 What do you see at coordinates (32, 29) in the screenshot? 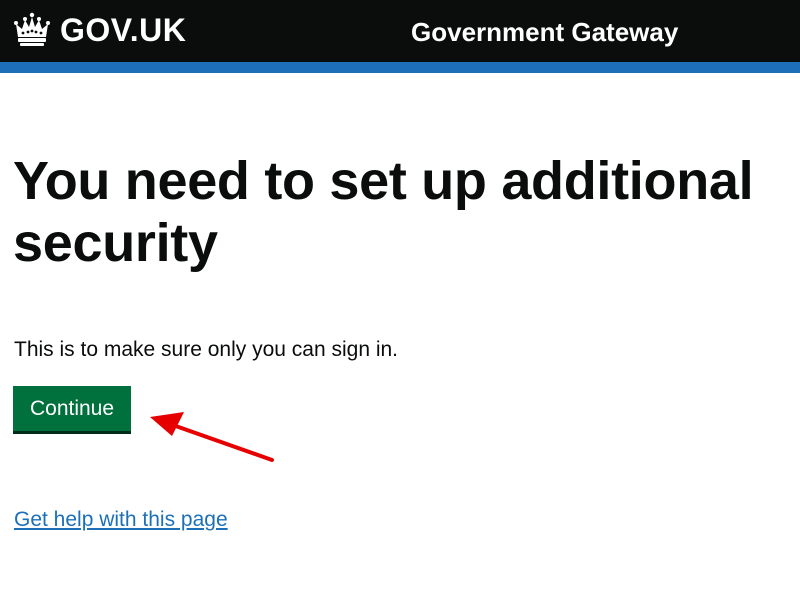
I see `crown-icon` at bounding box center [32, 29].